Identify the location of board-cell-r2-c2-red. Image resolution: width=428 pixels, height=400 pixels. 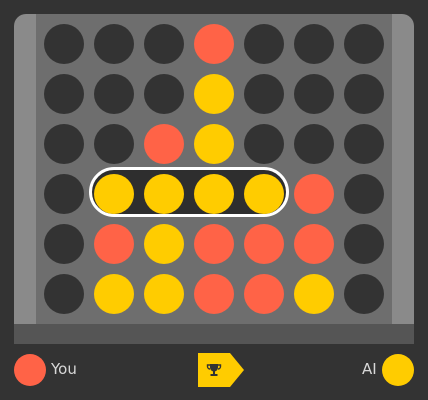
(164, 144).